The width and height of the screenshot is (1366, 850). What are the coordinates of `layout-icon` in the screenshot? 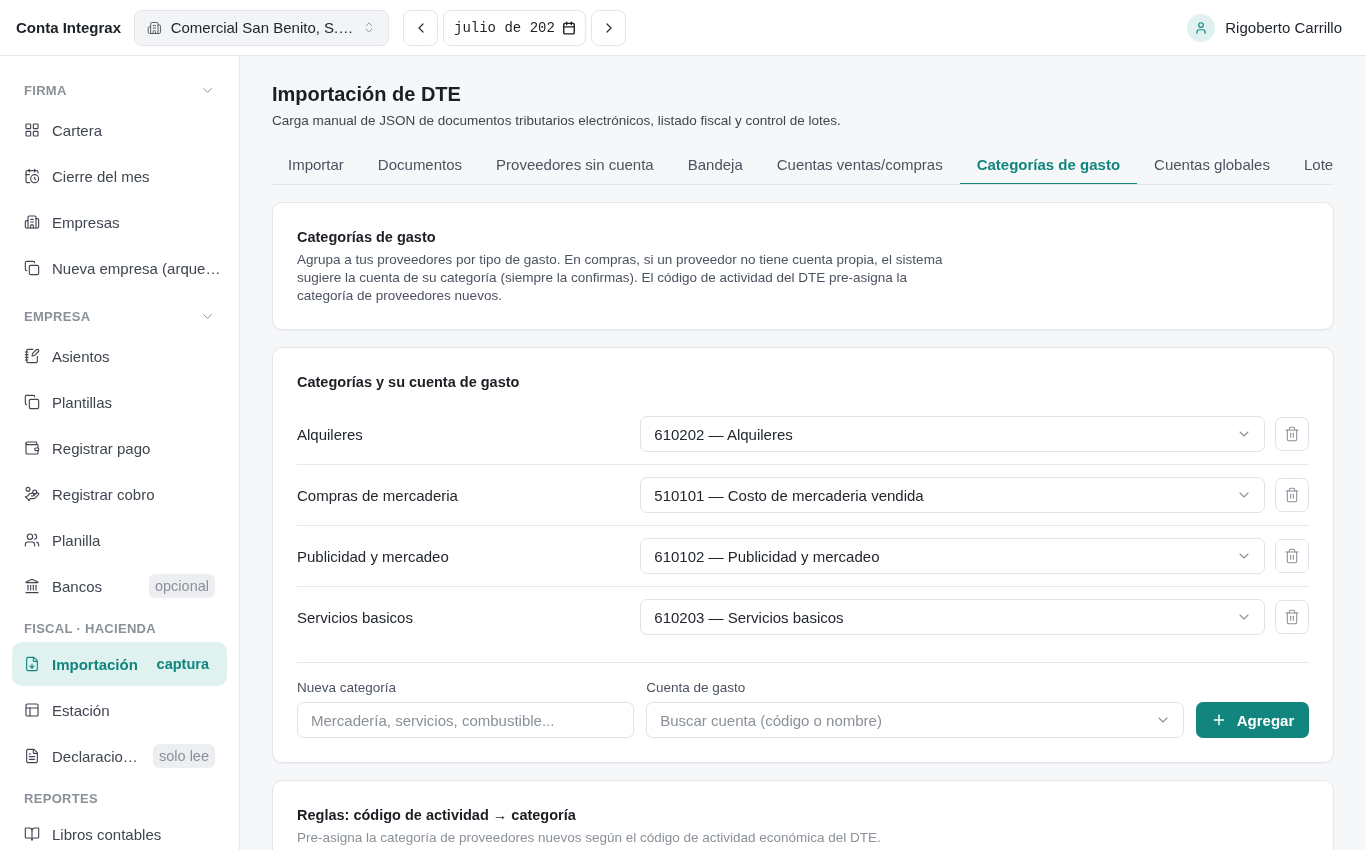 It's located at (32, 710).